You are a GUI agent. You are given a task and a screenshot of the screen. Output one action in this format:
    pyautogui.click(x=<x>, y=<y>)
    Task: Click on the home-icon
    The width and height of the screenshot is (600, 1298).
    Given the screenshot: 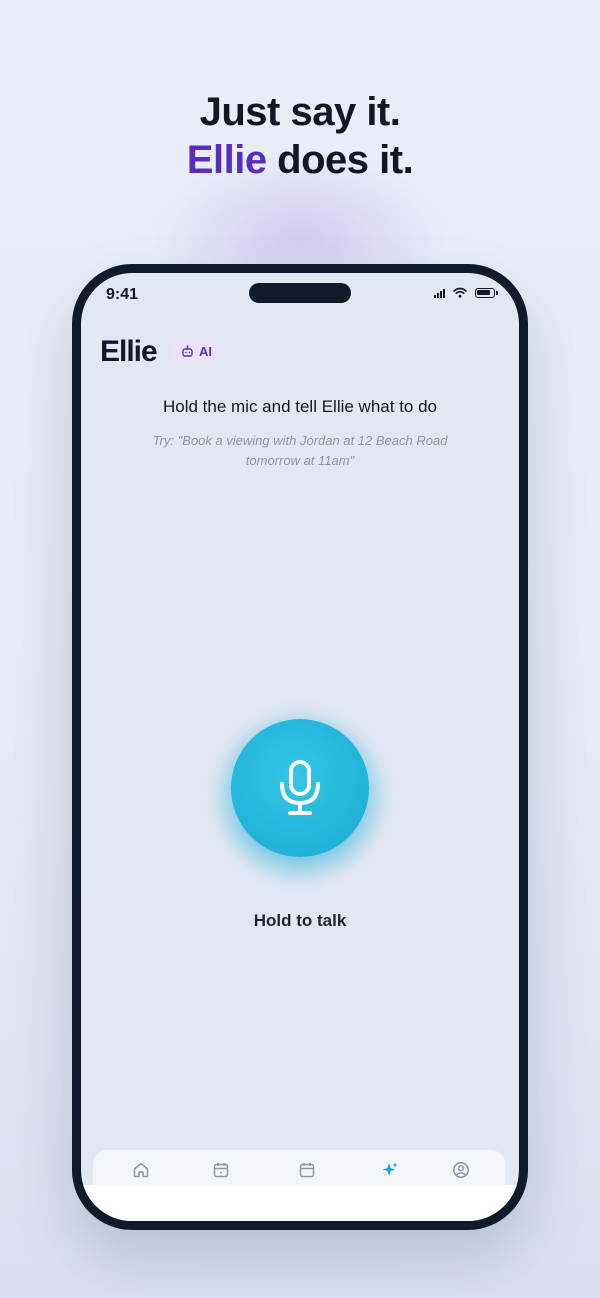 What is the action you would take?
    pyautogui.click(x=141, y=1170)
    